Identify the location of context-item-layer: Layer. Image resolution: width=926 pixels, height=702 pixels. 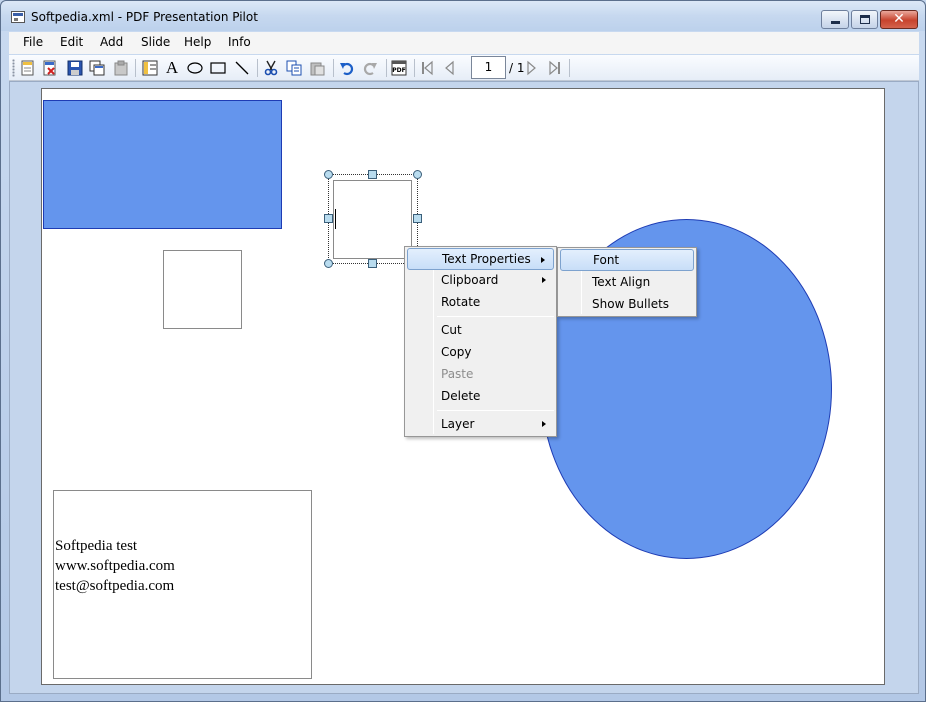
(480, 424).